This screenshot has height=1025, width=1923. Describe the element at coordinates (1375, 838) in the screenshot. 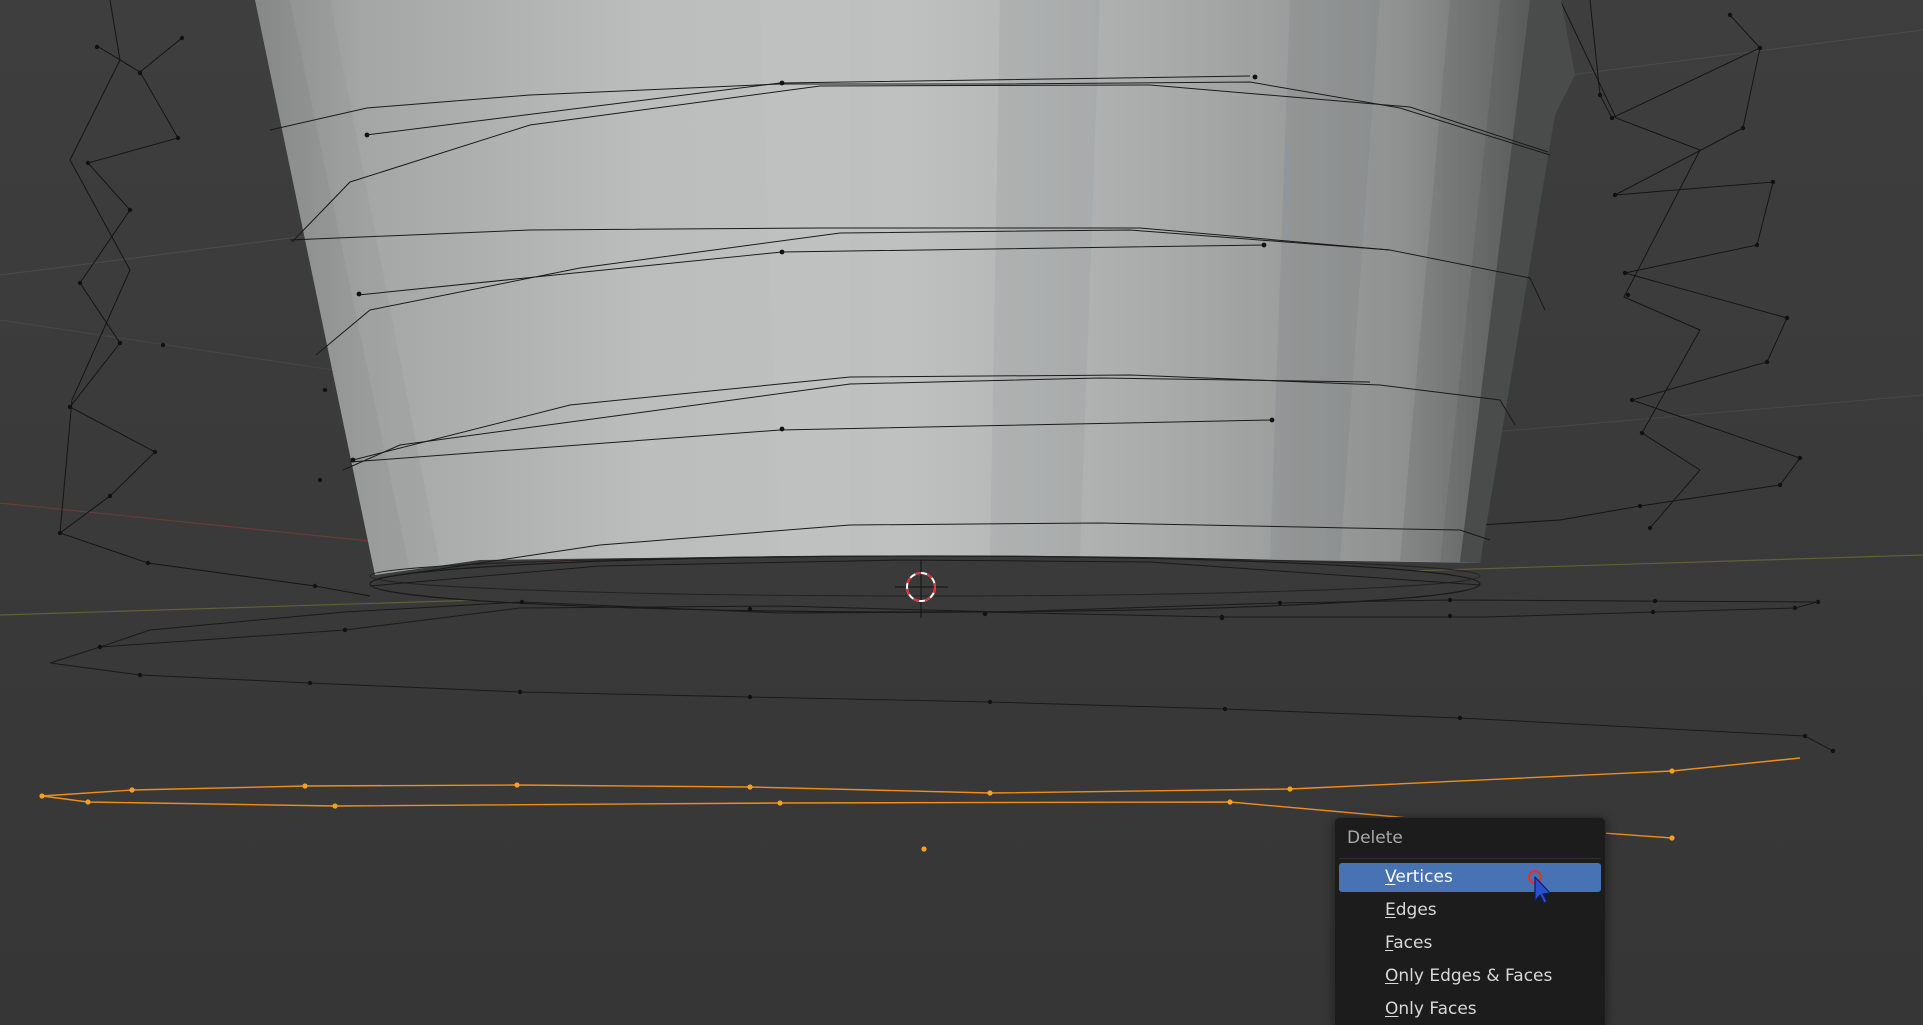

I see `menu-title: Delete` at that location.